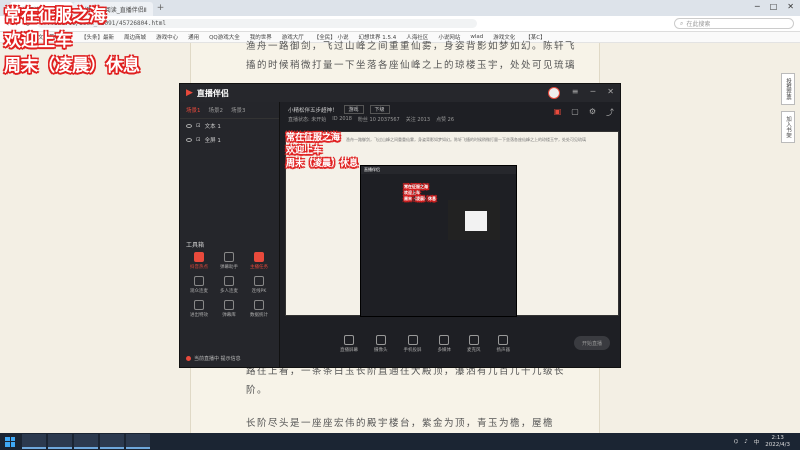  Describe the element at coordinates (86, 441) in the screenshot. I see `taskbar-app-game` at that location.